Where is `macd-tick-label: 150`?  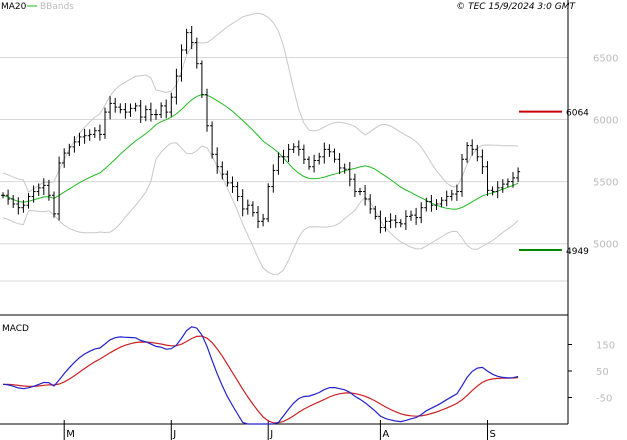
macd-tick-label: 150 is located at coordinates (605, 346).